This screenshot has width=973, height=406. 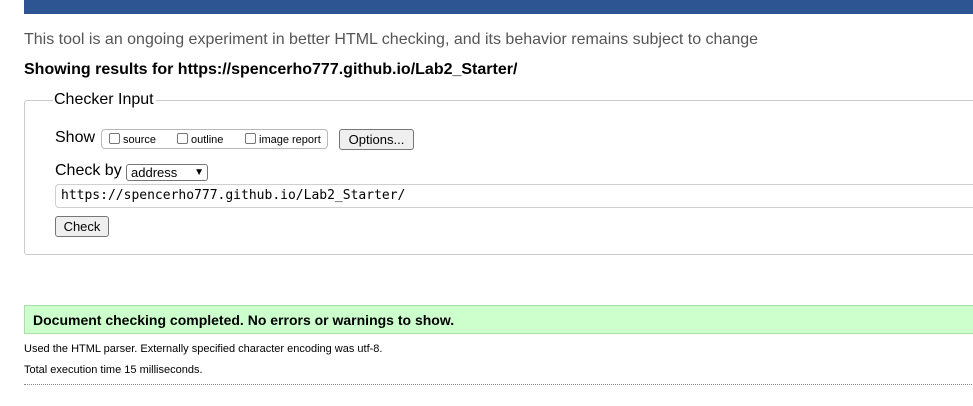 What do you see at coordinates (113, 370) in the screenshot?
I see `execution-time-text: Total execution time 15 milliseconds.` at bounding box center [113, 370].